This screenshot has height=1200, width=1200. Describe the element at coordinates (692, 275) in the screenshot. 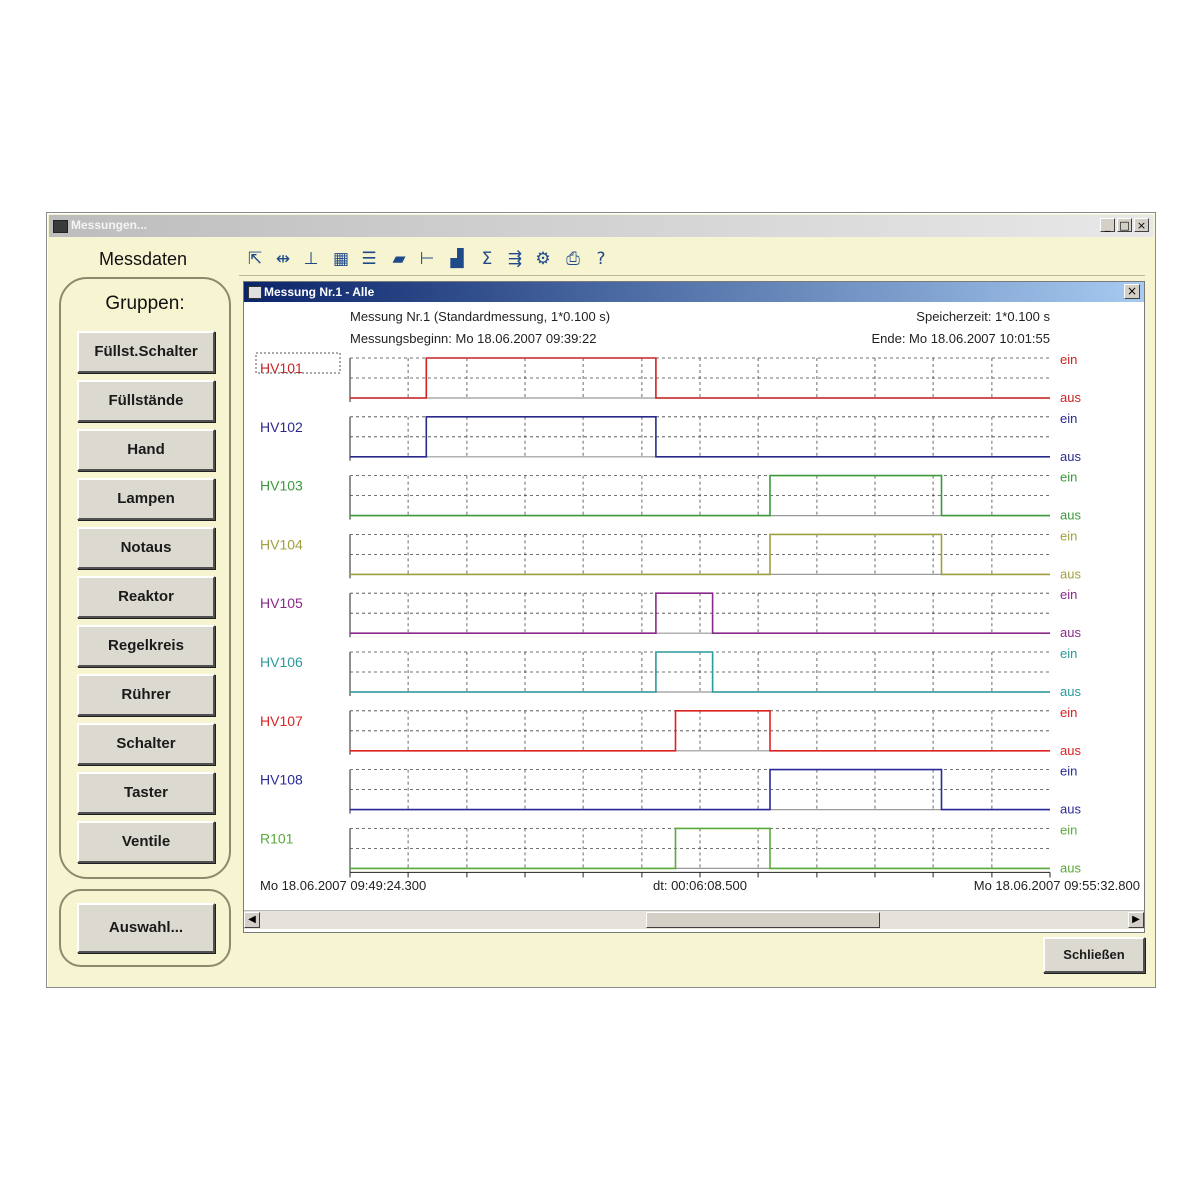

I see `toolbar-separator` at that location.